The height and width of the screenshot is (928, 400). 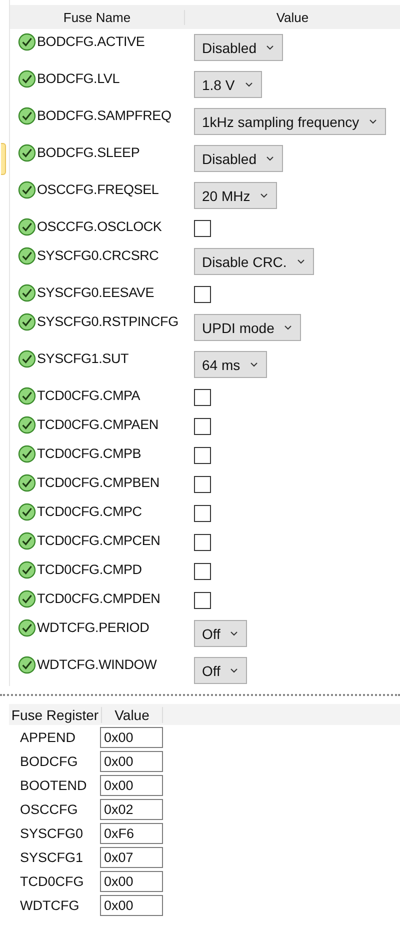 What do you see at coordinates (55, 714) in the screenshot?
I see `column-header: Fuse Register` at bounding box center [55, 714].